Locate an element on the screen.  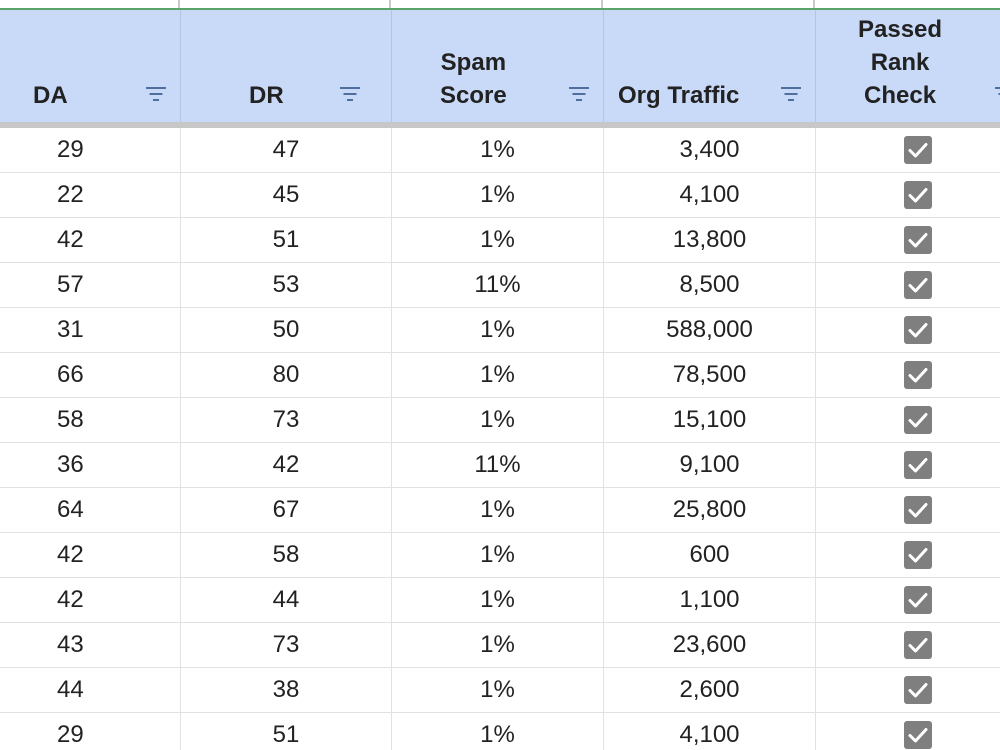
dr-cell: 42 is located at coordinates (286, 465).